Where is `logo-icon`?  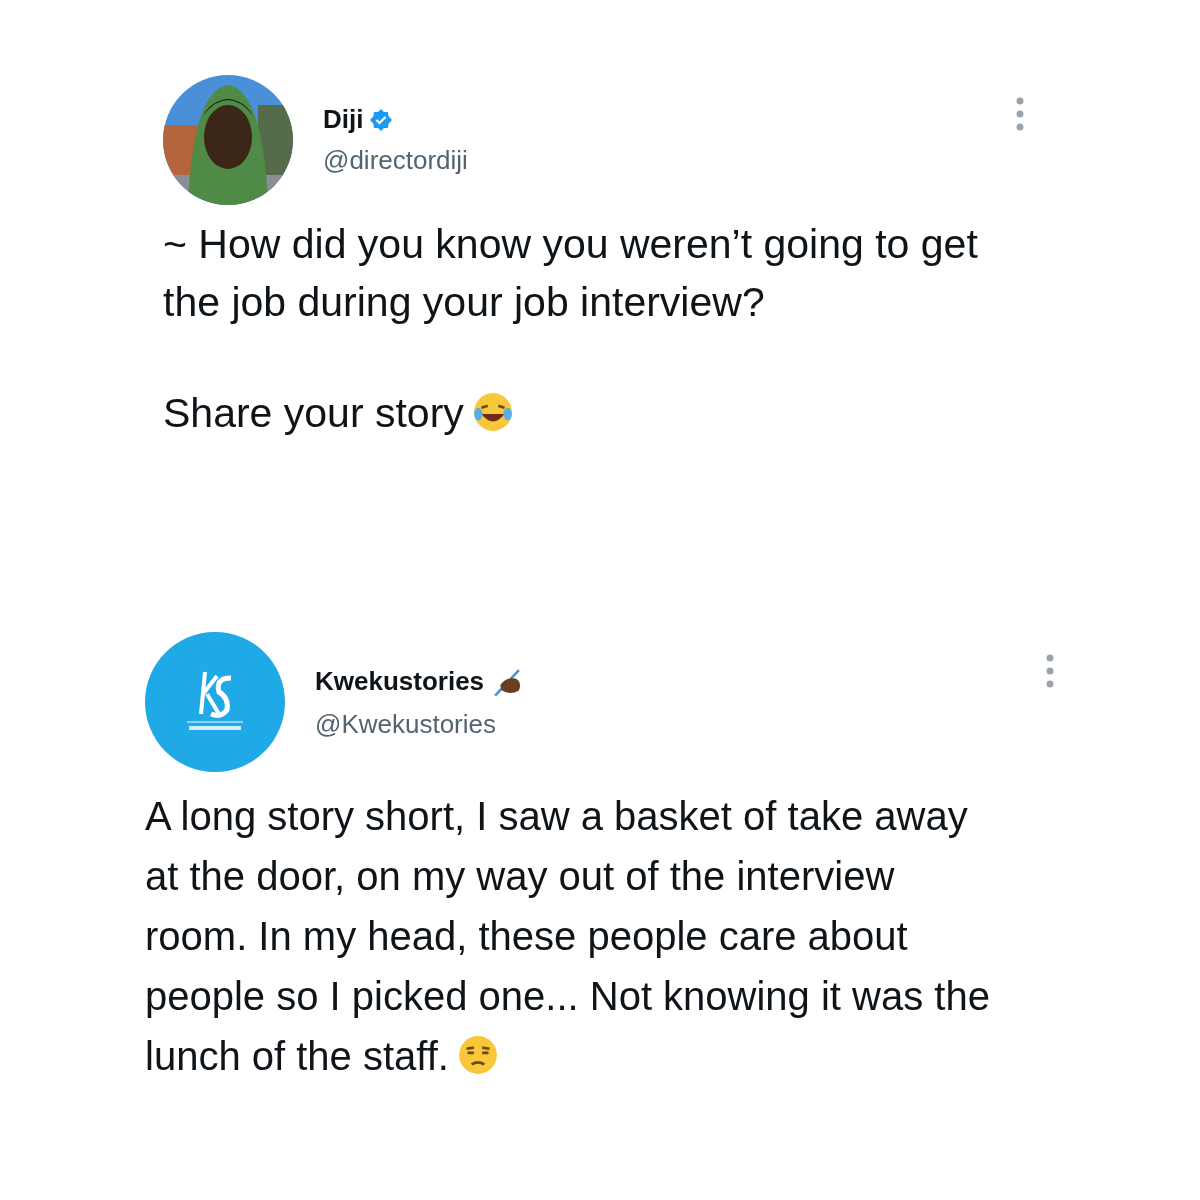
logo-icon is located at coordinates (215, 702).